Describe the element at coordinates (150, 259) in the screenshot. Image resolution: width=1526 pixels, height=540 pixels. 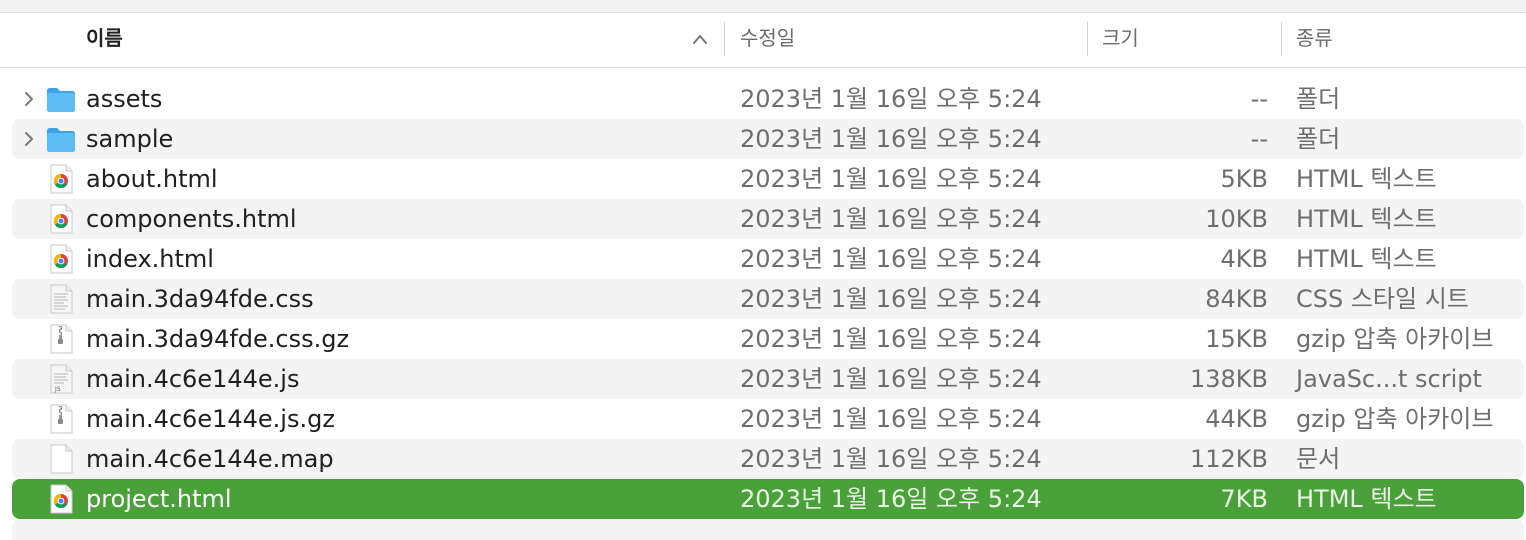
I see `file-name: index.html` at that location.